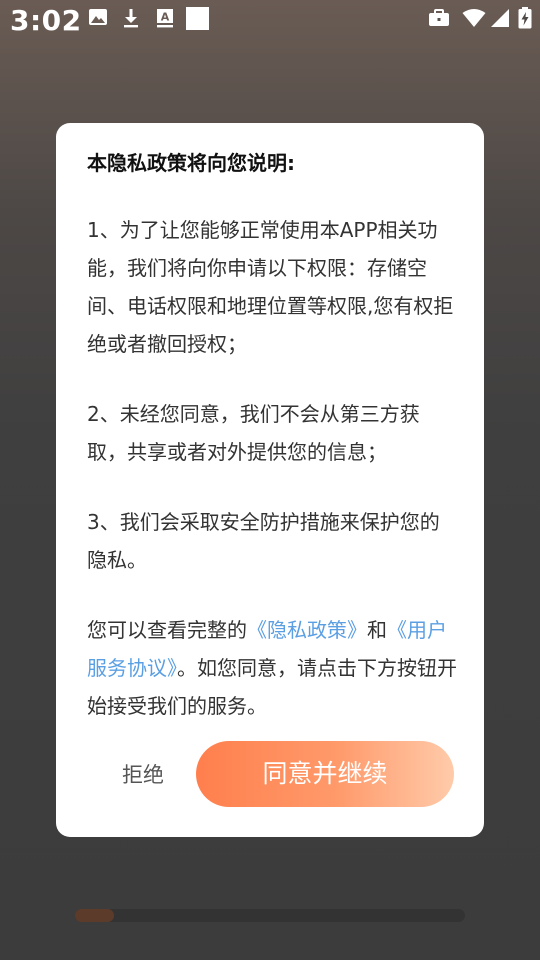 Image resolution: width=540 pixels, height=960 pixels. I want to click on battery-charging-icon, so click(525, 20).